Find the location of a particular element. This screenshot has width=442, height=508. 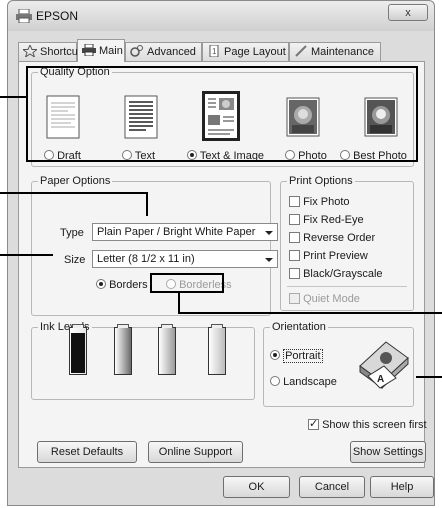

callout-line-type-vertical is located at coordinates (147, 204).